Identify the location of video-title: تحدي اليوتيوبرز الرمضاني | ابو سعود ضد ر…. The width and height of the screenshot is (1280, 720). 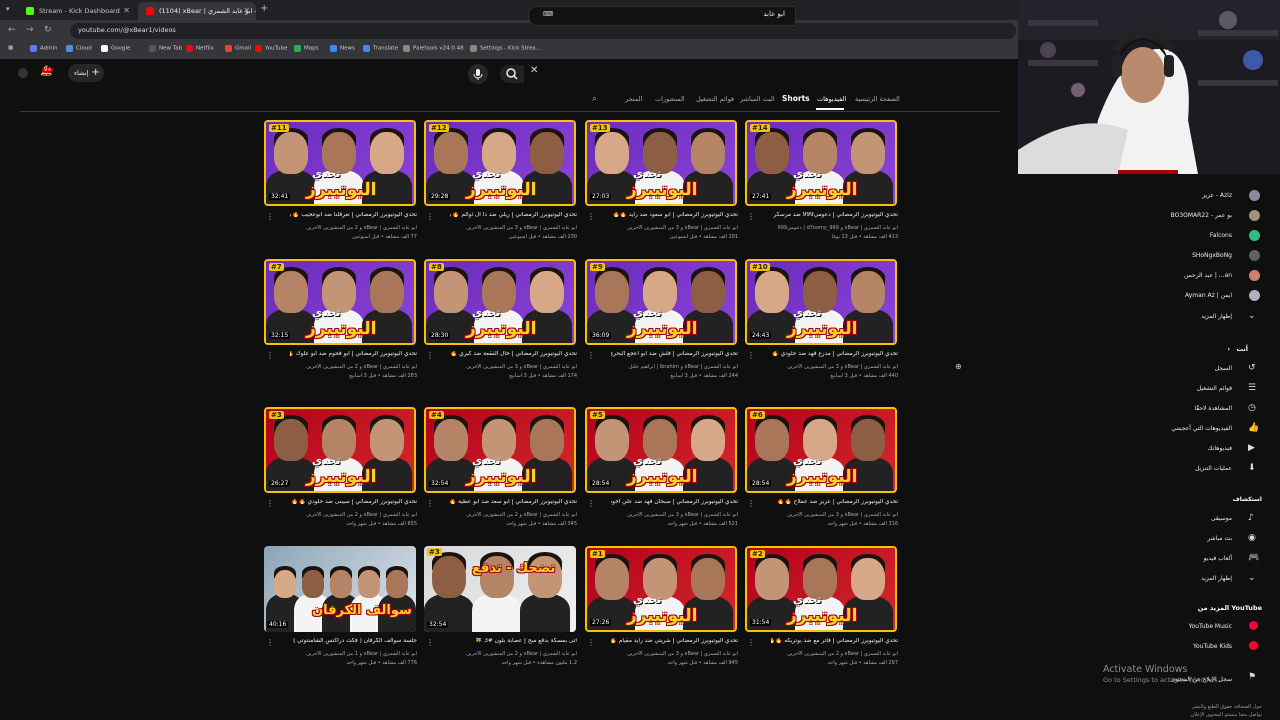
(674, 215).